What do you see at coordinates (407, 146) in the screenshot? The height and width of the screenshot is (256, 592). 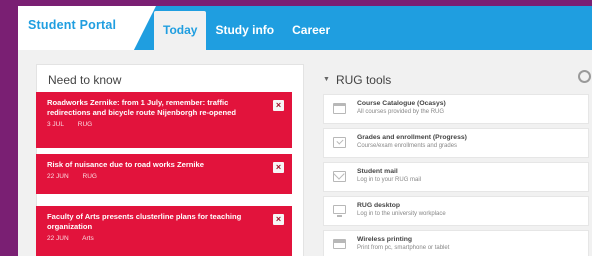 I see `tool-description: Course/exam enrollments and grades` at bounding box center [407, 146].